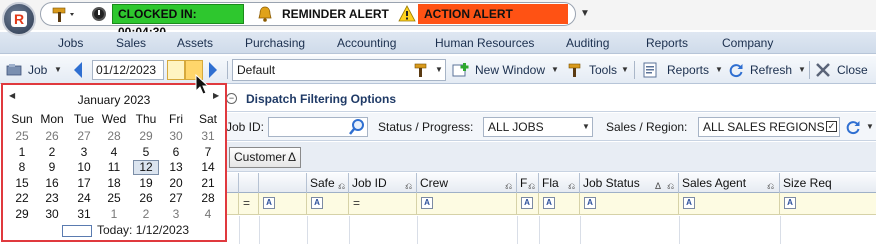 Image resolution: width=876 pixels, height=244 pixels. I want to click on column-header-f: F ⎌, so click(528, 183).